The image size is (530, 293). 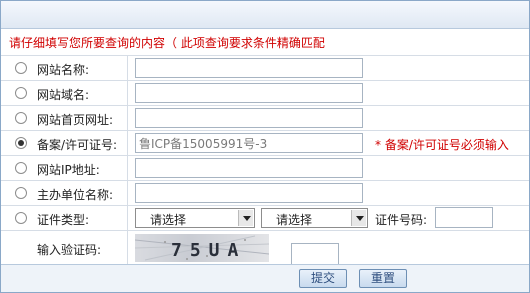 I want to click on field-row-license: 备案/许可证号: * 备案/许可证号必须输入, so click(x=265, y=142).